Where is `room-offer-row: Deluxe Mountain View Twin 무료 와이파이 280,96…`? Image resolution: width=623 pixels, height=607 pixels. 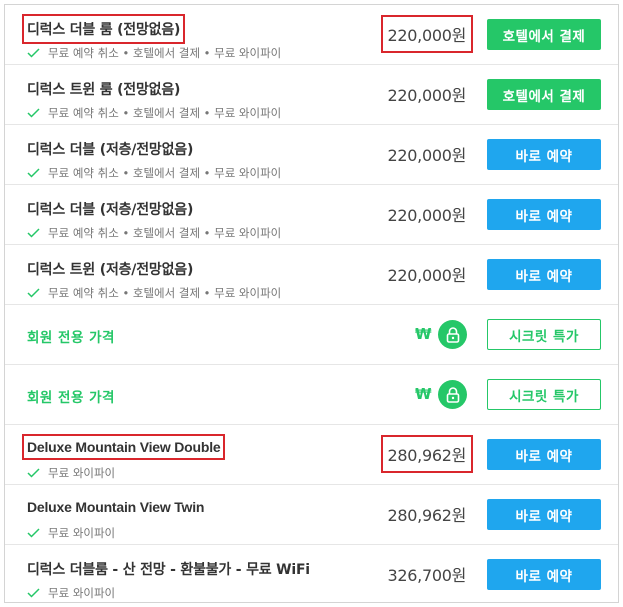
room-offer-row: Deluxe Mountain View Twin 무료 와이파이 280,96… is located at coordinates (311, 515).